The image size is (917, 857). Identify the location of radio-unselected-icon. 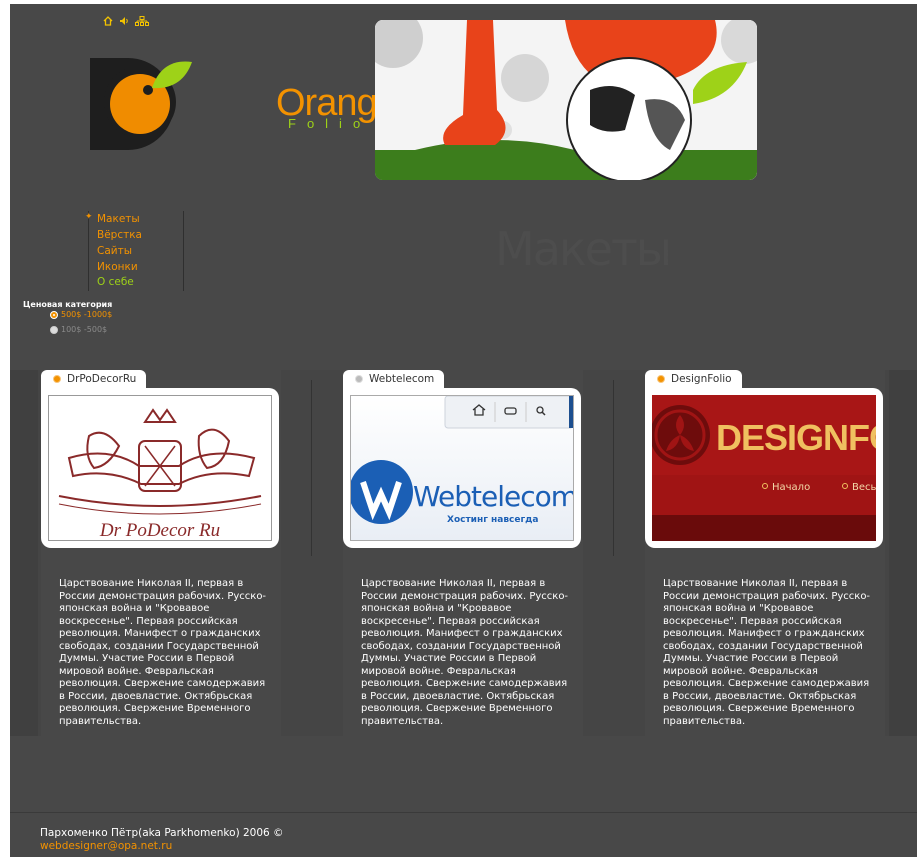
(54, 329).